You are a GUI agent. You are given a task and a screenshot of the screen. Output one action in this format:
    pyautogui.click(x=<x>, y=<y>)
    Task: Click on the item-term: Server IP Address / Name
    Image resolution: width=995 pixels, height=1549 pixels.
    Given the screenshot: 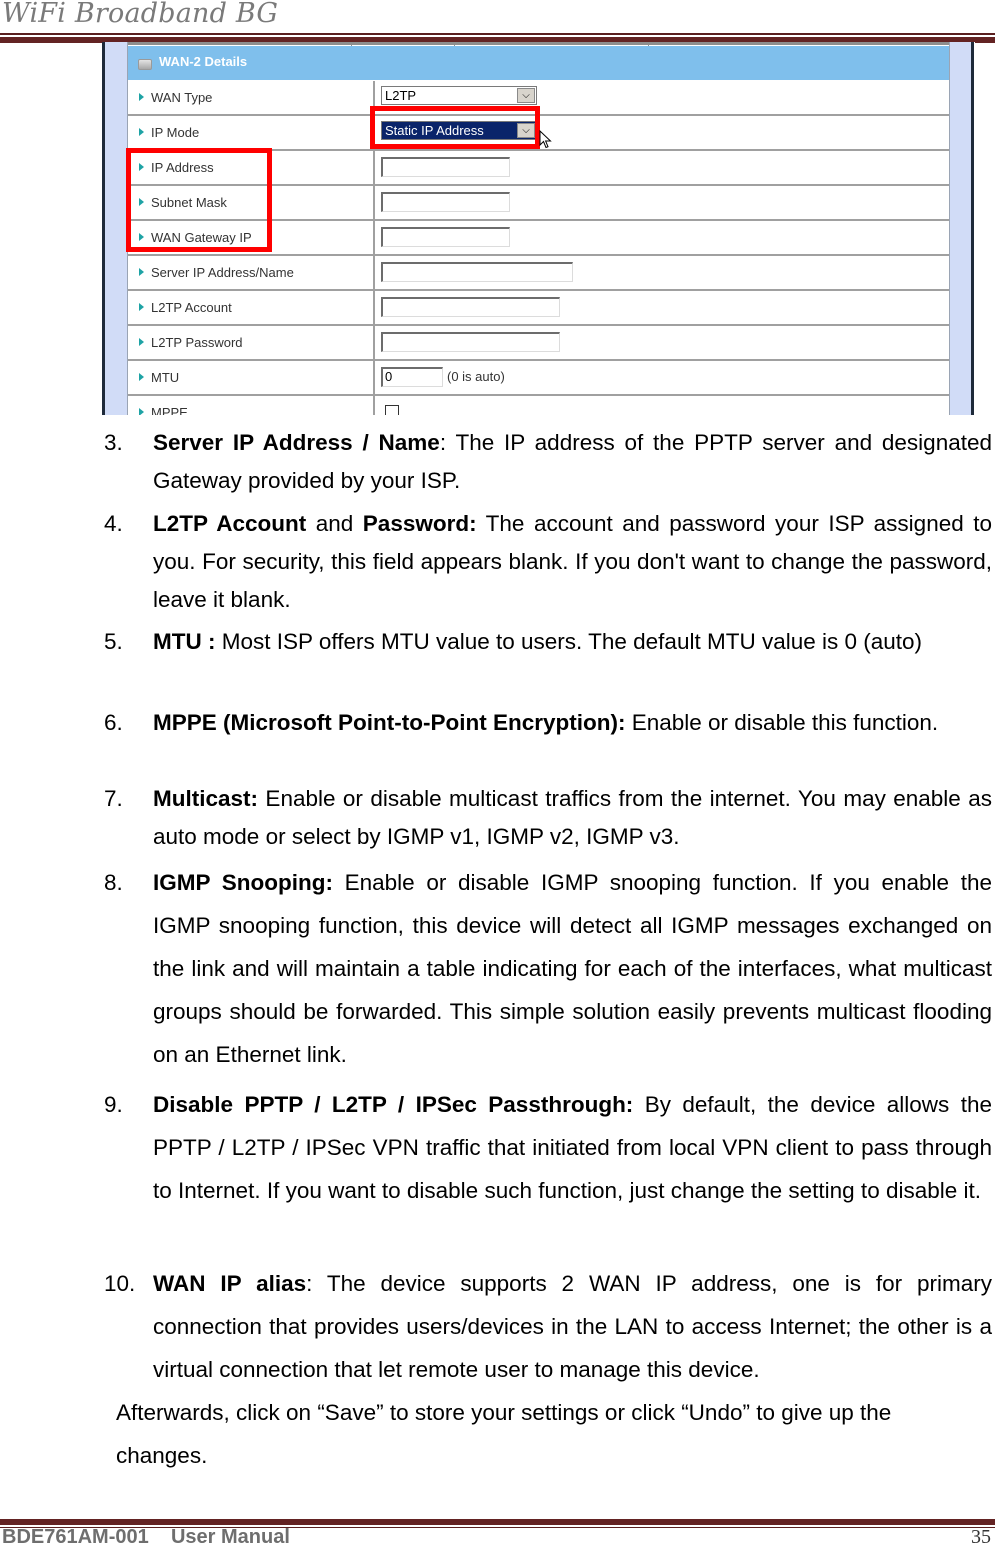 What is the action you would take?
    pyautogui.click(x=296, y=442)
    